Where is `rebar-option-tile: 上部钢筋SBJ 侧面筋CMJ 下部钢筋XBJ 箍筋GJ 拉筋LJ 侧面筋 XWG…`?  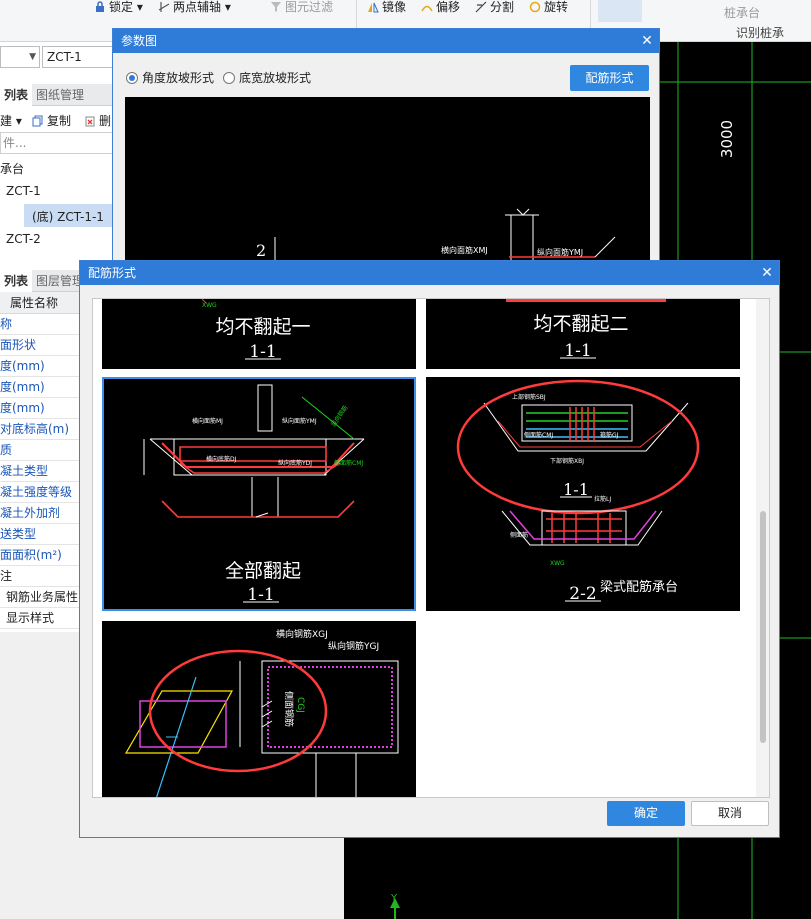 rebar-option-tile: 上部钢筋SBJ 侧面筋CMJ 下部钢筋XBJ 箍筋GJ 拉筋LJ 侧面筋 XWG… is located at coordinates (583, 494).